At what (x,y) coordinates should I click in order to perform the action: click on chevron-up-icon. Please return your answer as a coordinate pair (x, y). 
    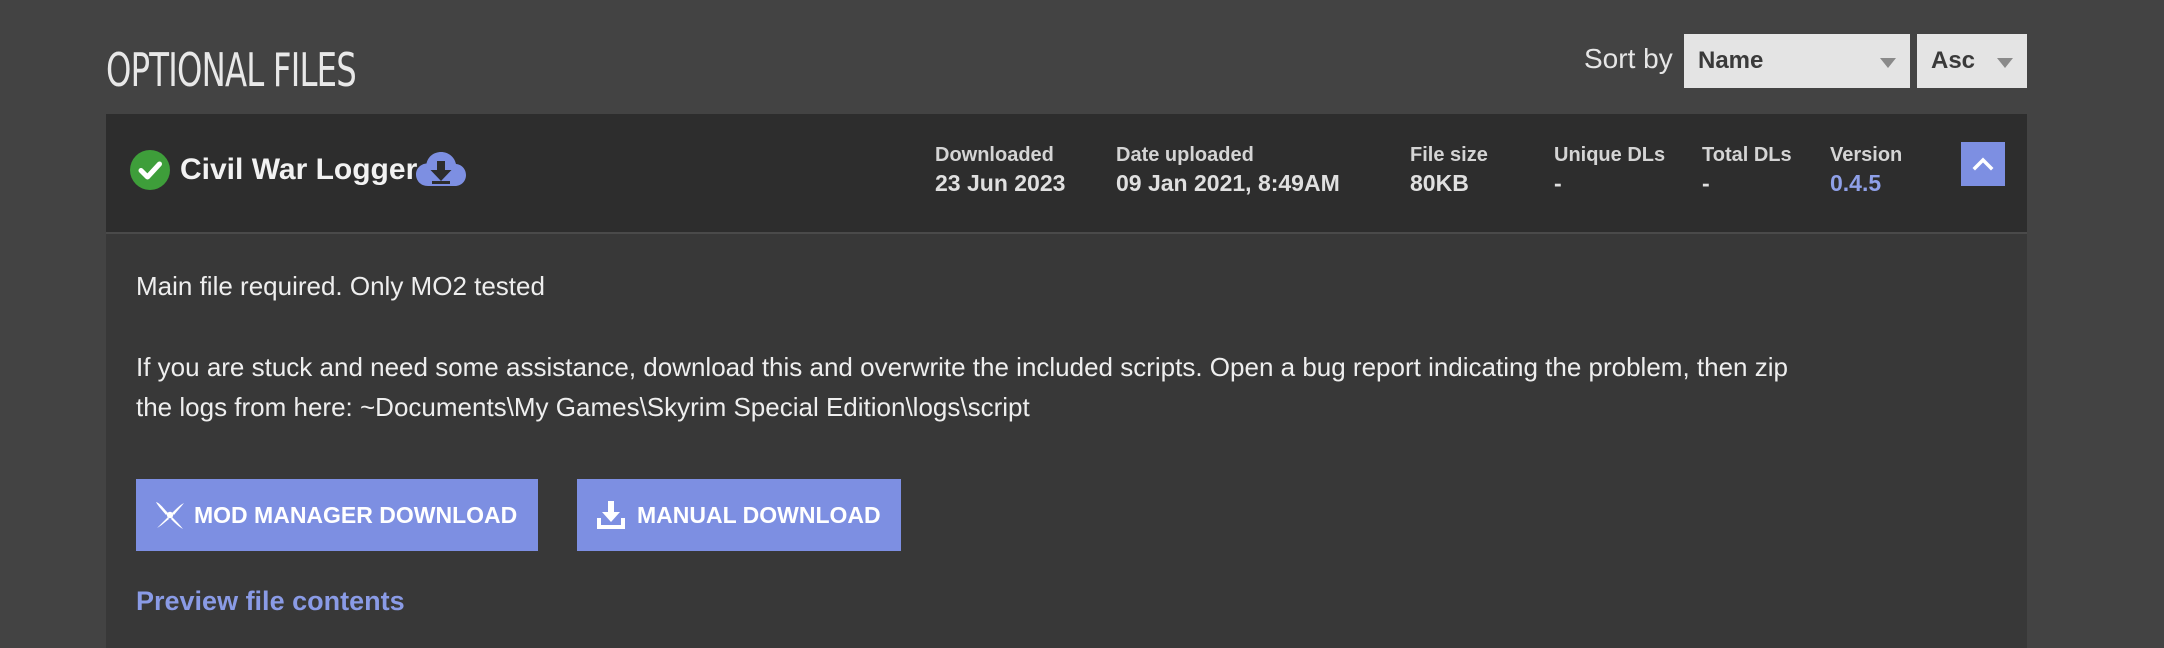
    Looking at the image, I should click on (1983, 164).